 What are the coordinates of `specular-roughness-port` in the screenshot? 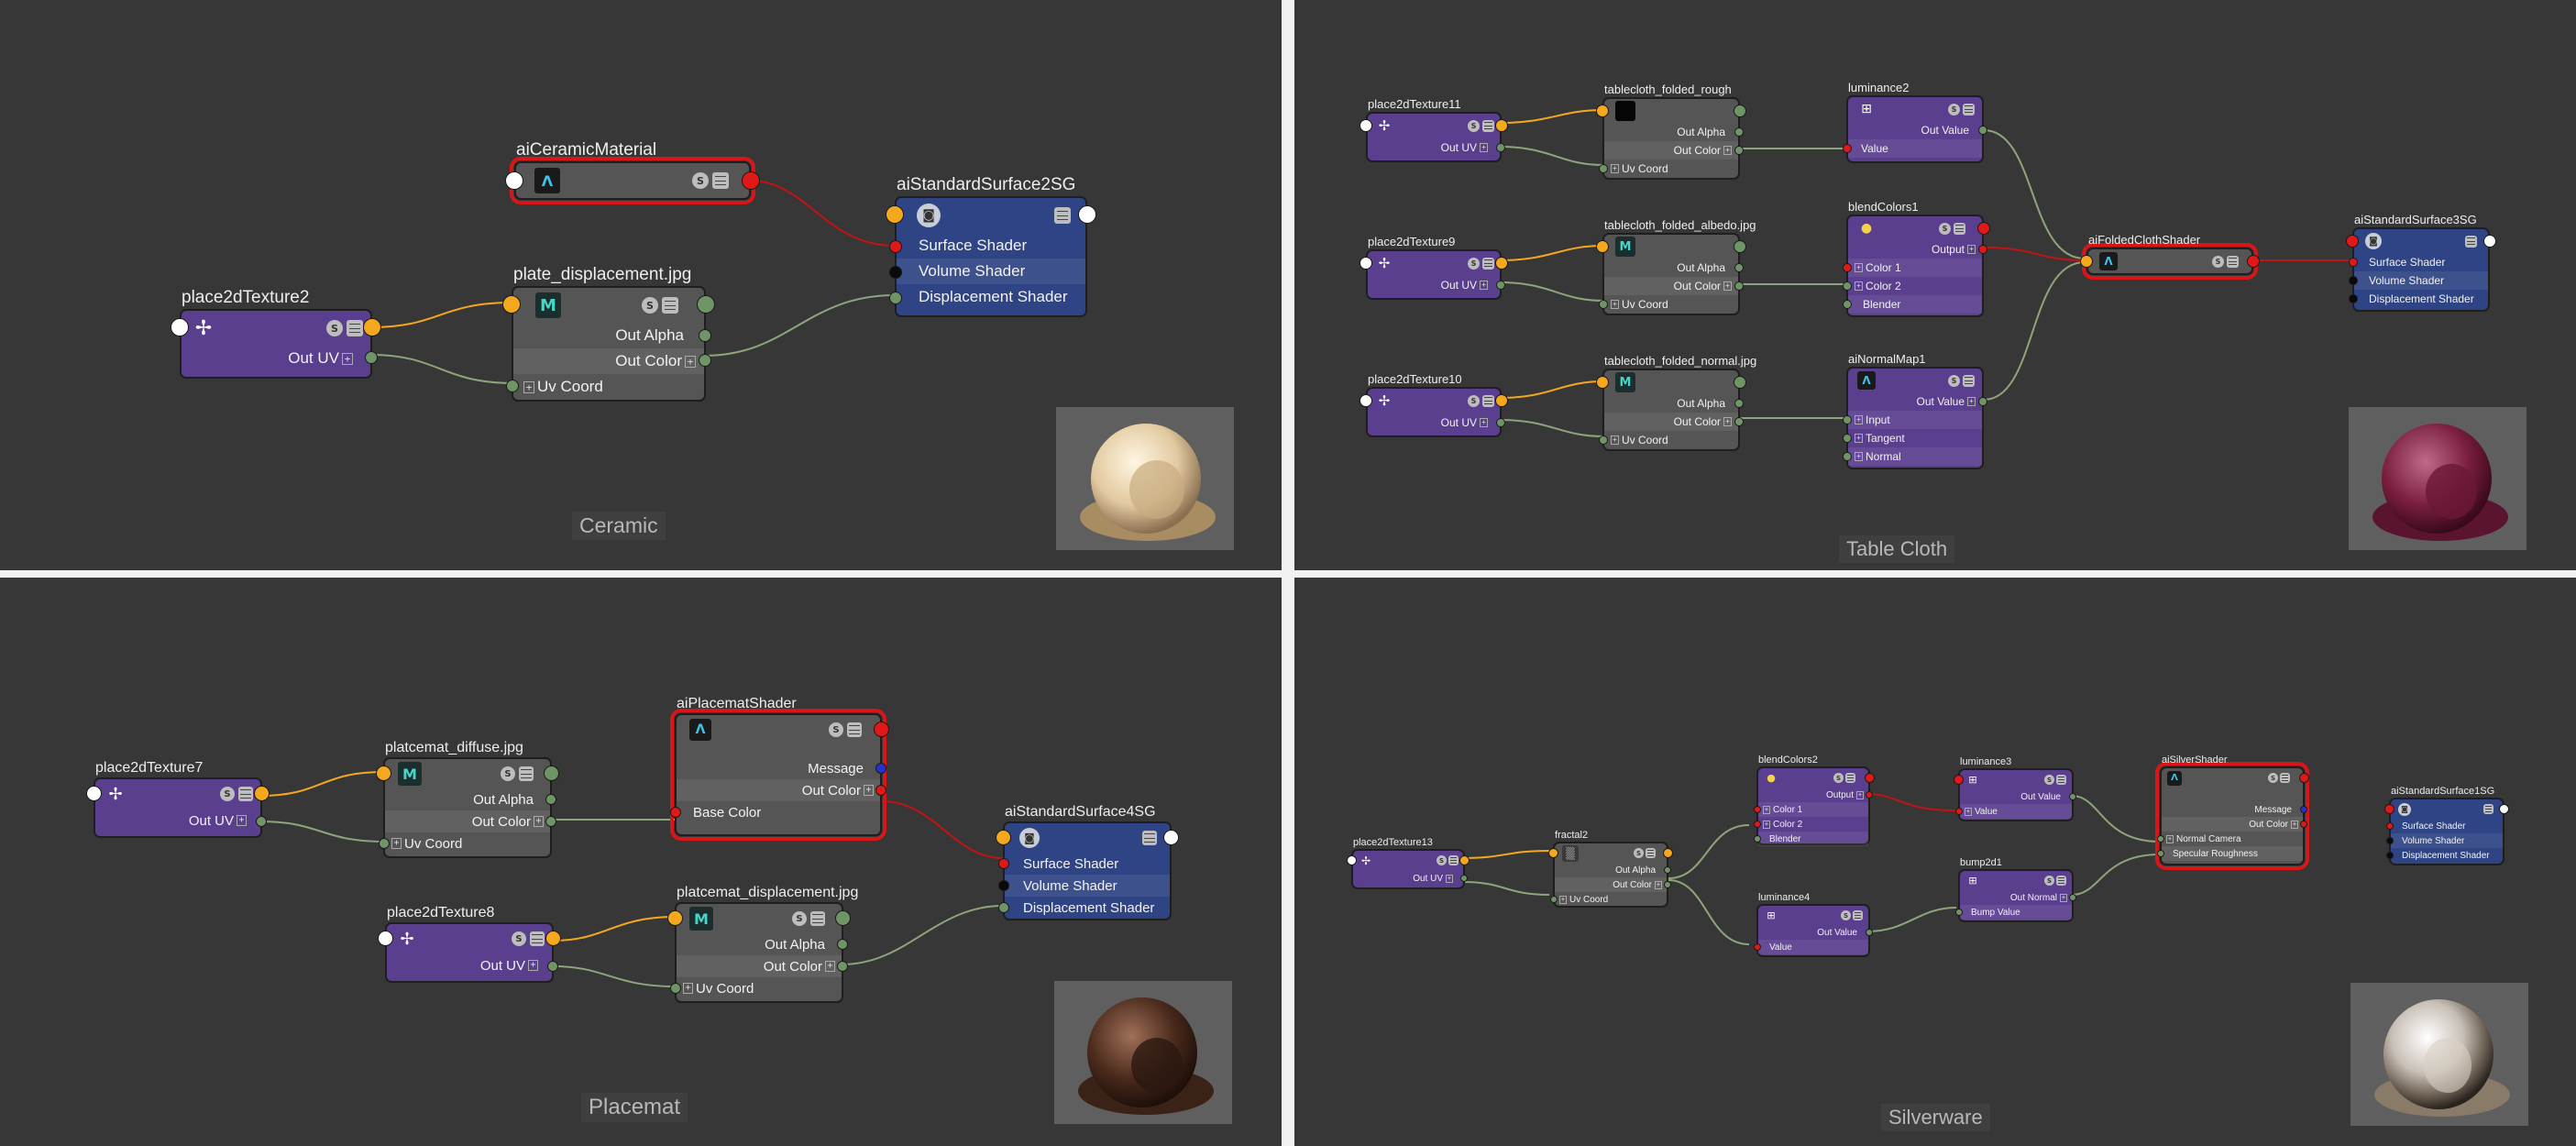 It's located at (2160, 853).